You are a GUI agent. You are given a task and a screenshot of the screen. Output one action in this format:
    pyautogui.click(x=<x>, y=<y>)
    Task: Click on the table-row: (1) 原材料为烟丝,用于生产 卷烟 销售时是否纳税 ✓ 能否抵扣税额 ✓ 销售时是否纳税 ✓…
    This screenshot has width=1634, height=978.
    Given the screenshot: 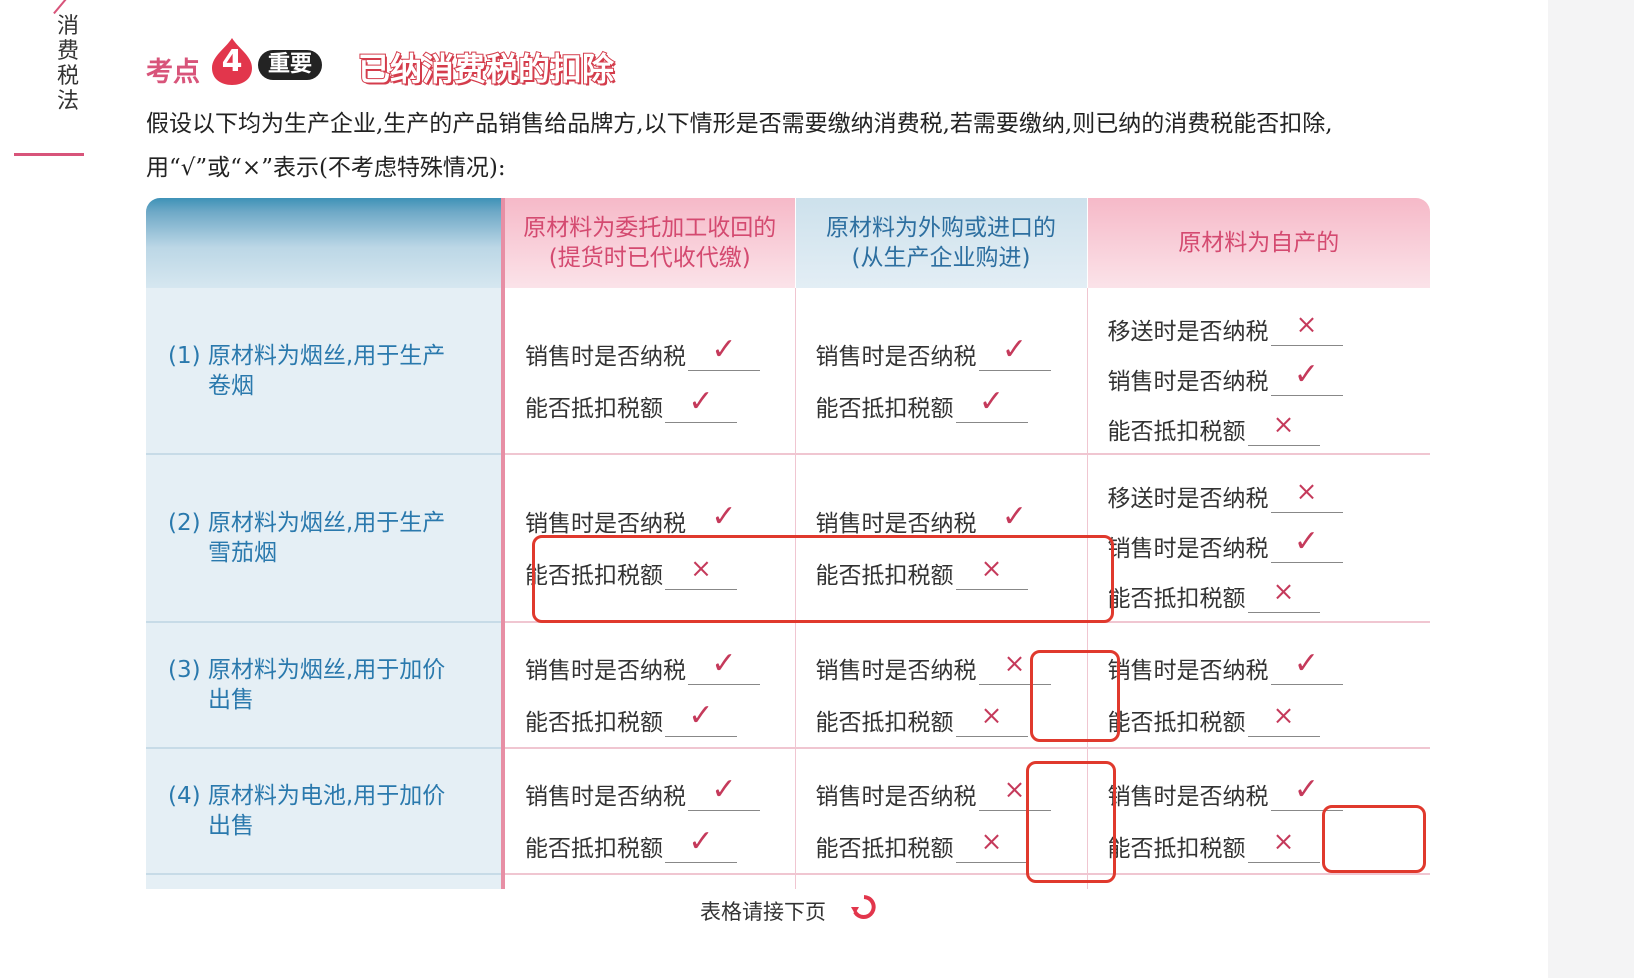 What is the action you would take?
    pyautogui.click(x=788, y=371)
    